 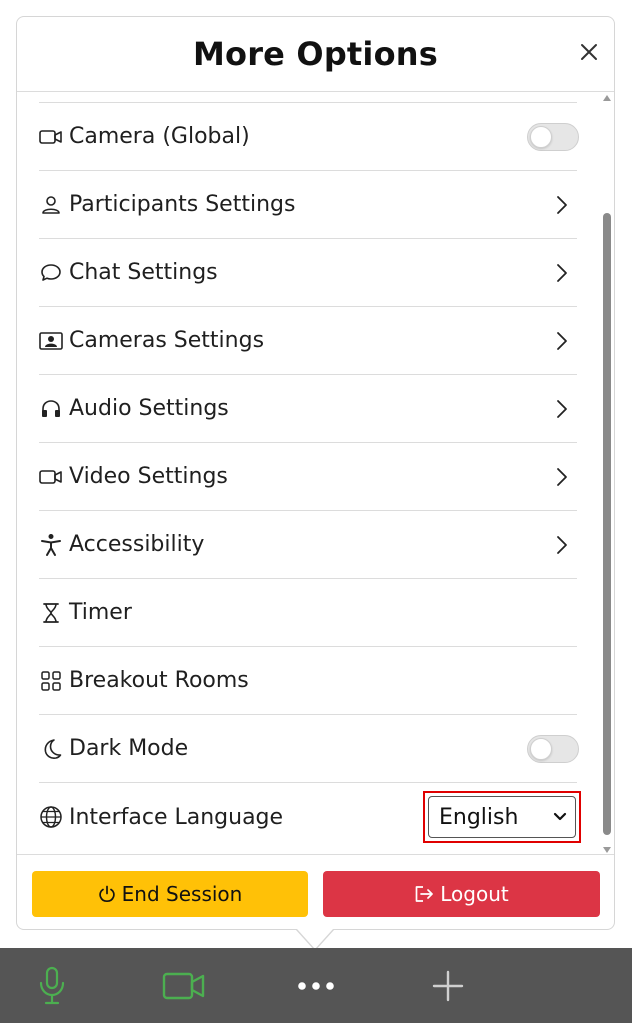 What do you see at coordinates (309, 749) in the screenshot?
I see `option-dark-mode: Dark Mode` at bounding box center [309, 749].